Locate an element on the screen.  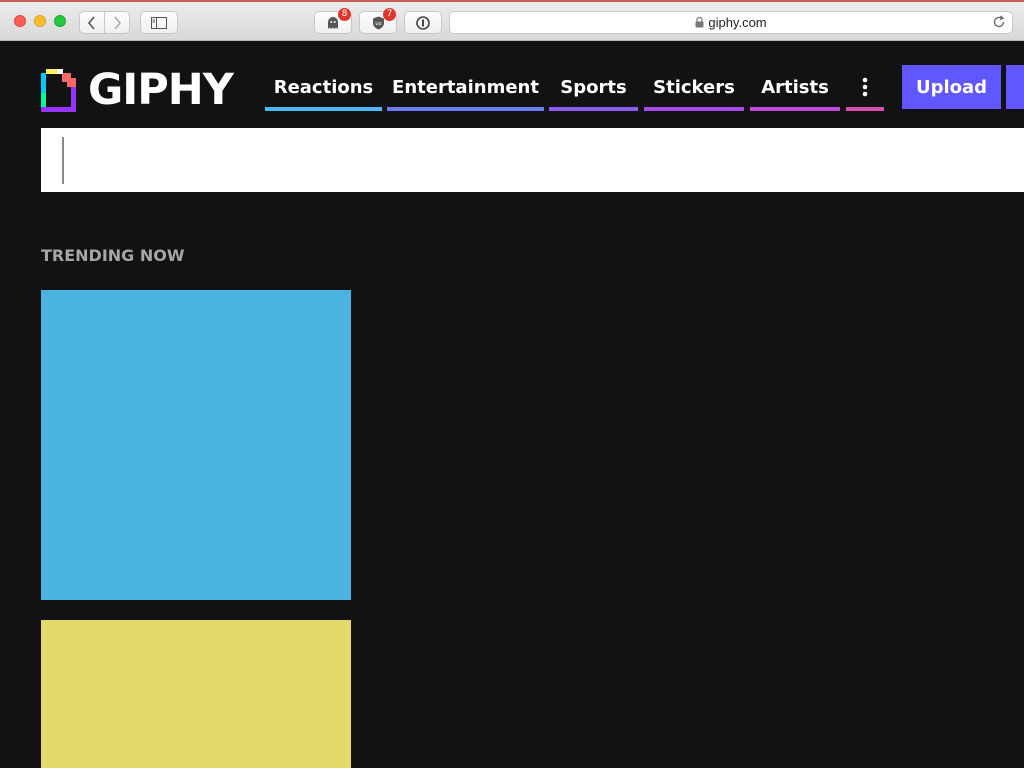
upload-button: Upload is located at coordinates (951, 87).